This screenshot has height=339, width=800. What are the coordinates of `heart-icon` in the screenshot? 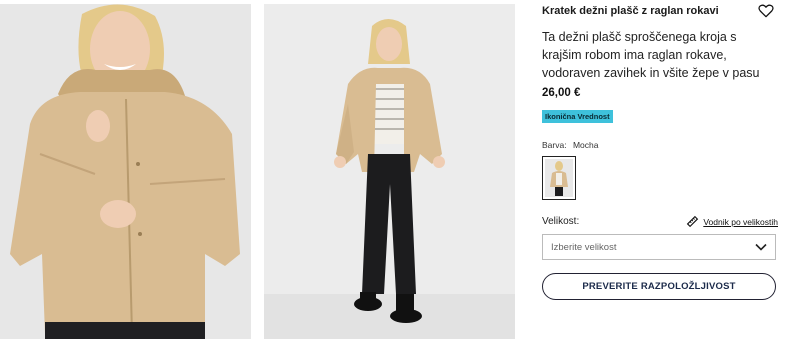 It's located at (766, 11).